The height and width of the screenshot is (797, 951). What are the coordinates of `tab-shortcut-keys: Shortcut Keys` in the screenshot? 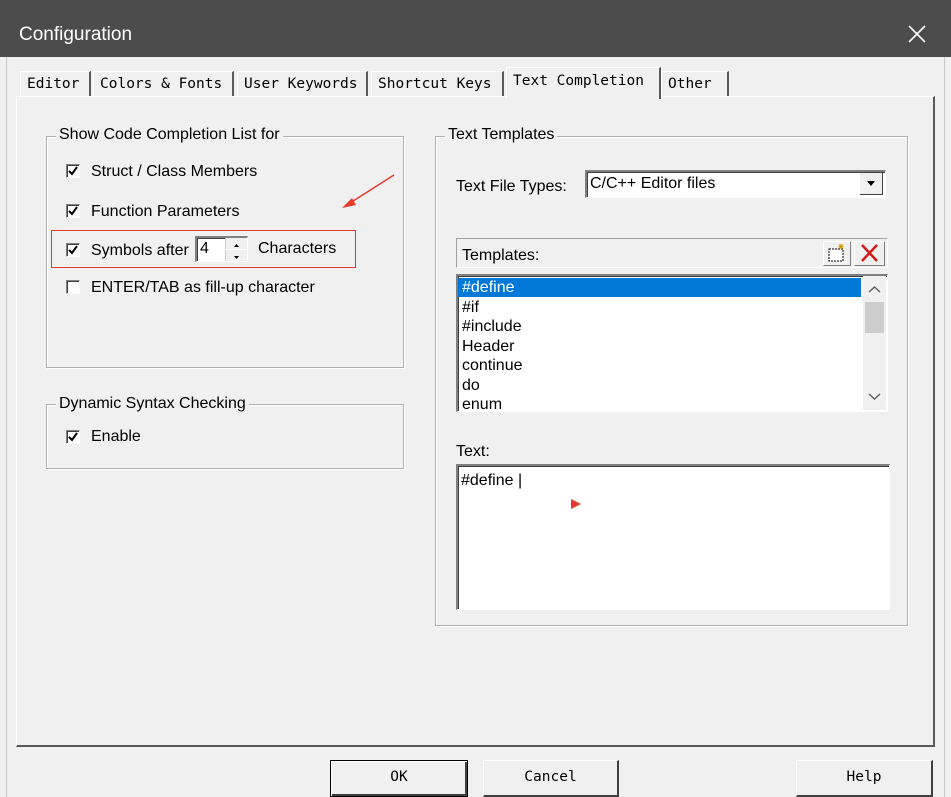 It's located at (437, 84).